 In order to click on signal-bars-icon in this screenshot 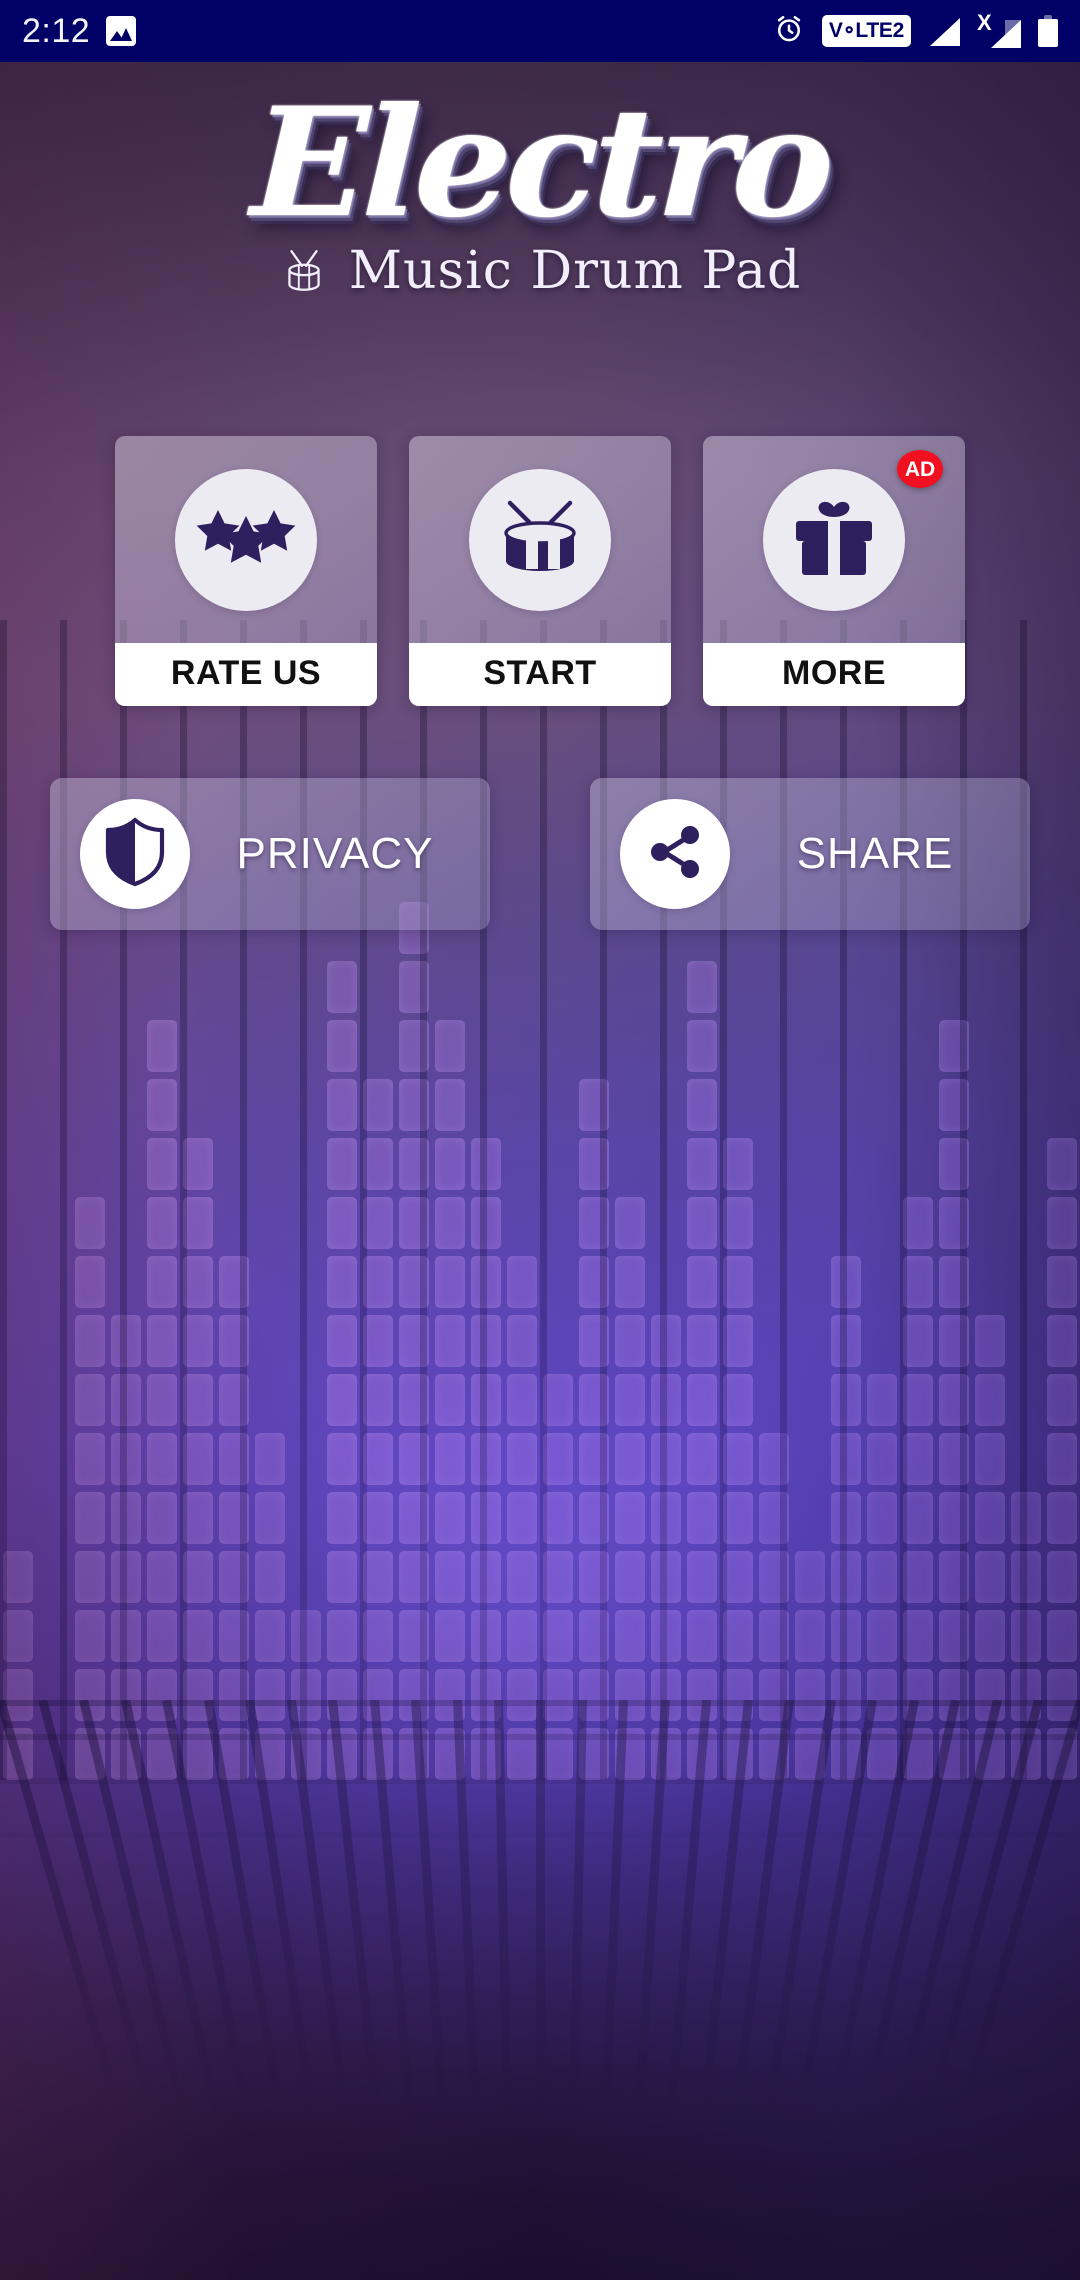, I will do `click(944, 31)`.